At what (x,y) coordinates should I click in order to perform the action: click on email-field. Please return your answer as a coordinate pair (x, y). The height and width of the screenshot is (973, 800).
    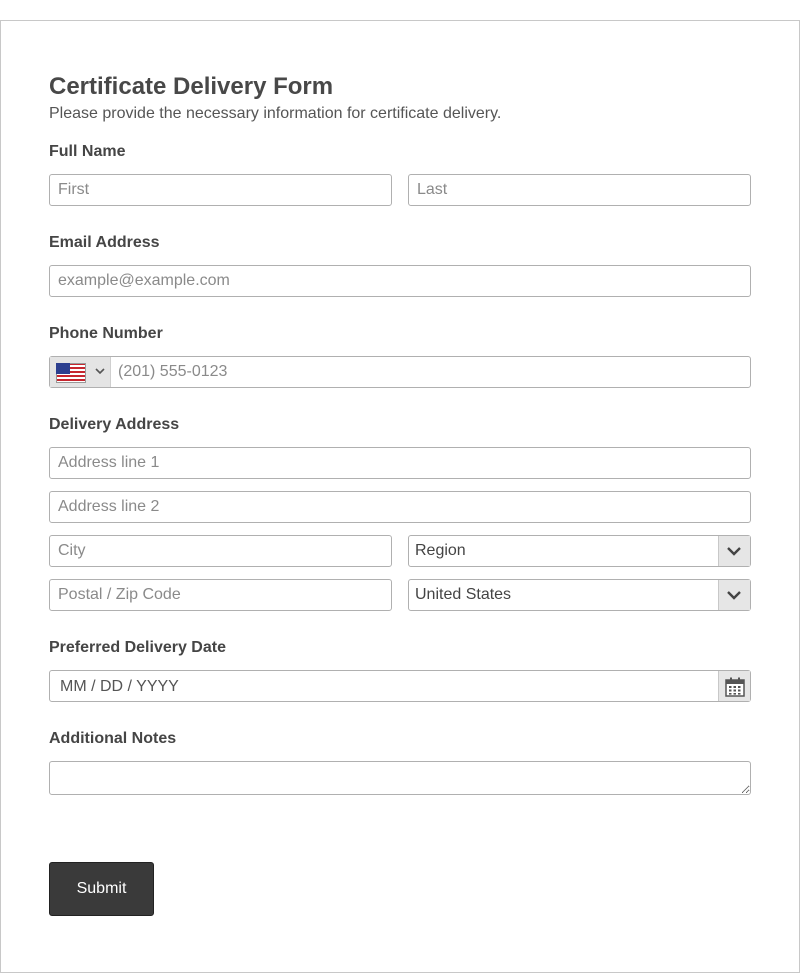
    Looking at the image, I should click on (400, 281).